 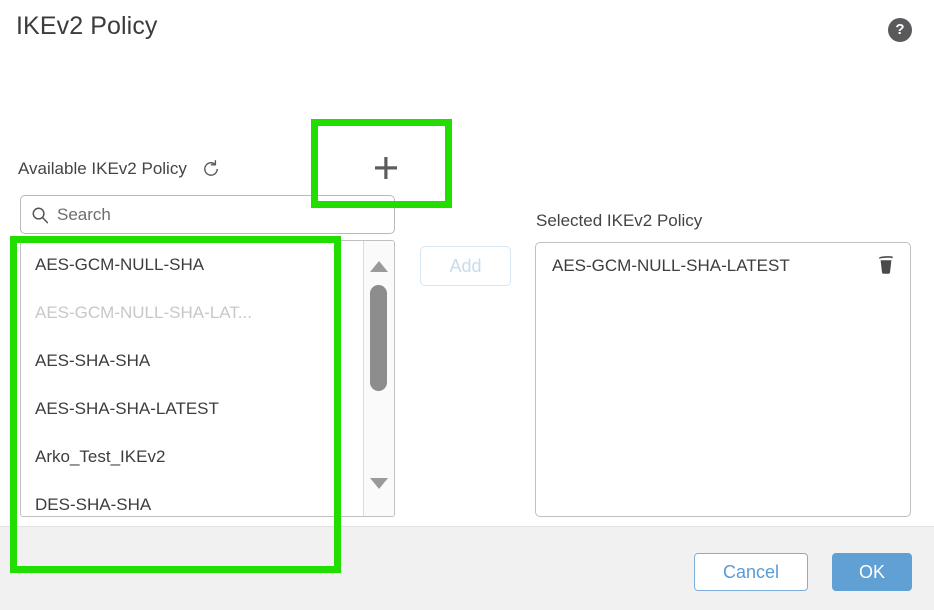 I want to click on caret-up-icon, so click(x=379, y=266).